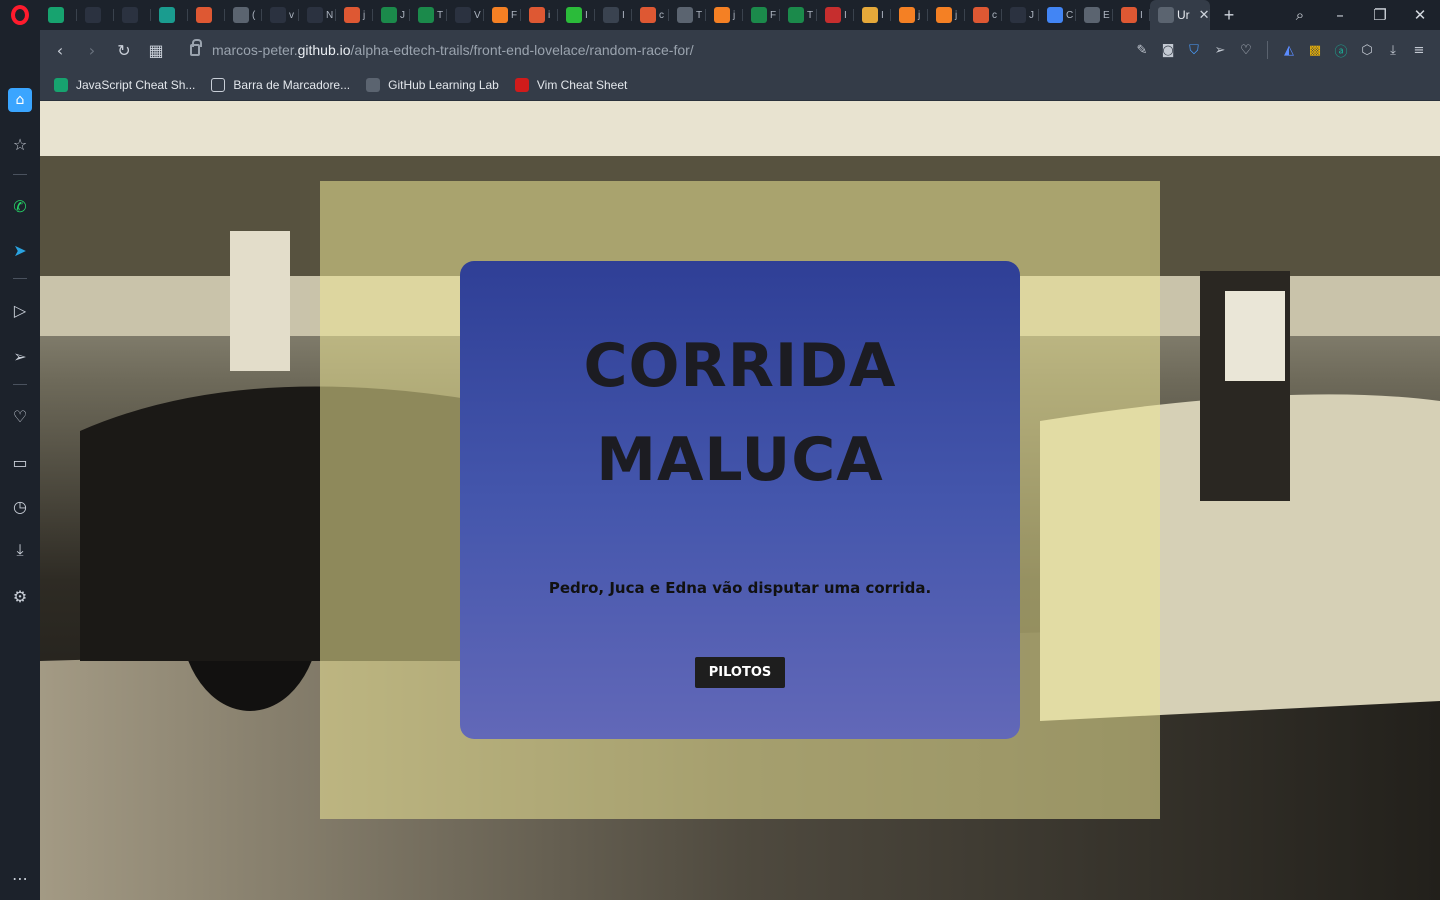  I want to click on player-icon: ▷, so click(20, 310).